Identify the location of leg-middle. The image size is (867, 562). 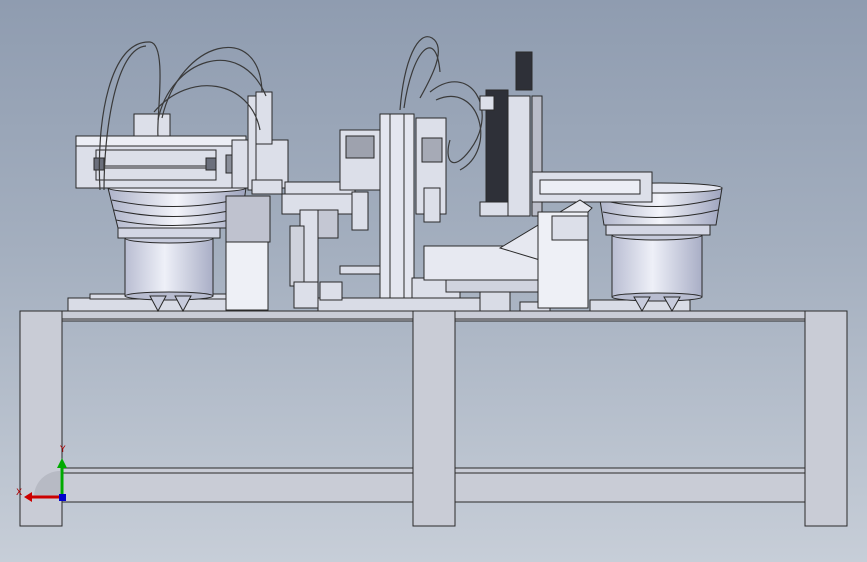
(434, 418).